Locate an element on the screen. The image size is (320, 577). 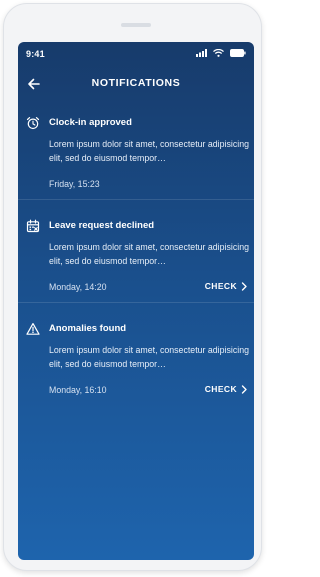
alarm-clock-icon is located at coordinates (33, 123).